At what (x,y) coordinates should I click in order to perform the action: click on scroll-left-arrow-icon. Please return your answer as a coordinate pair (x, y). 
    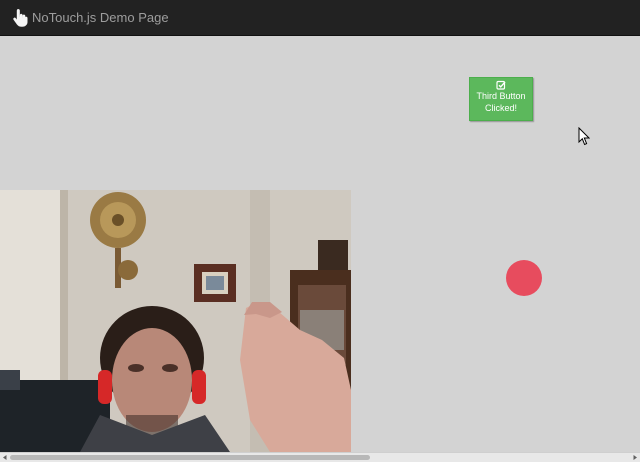
    Looking at the image, I should click on (5, 457).